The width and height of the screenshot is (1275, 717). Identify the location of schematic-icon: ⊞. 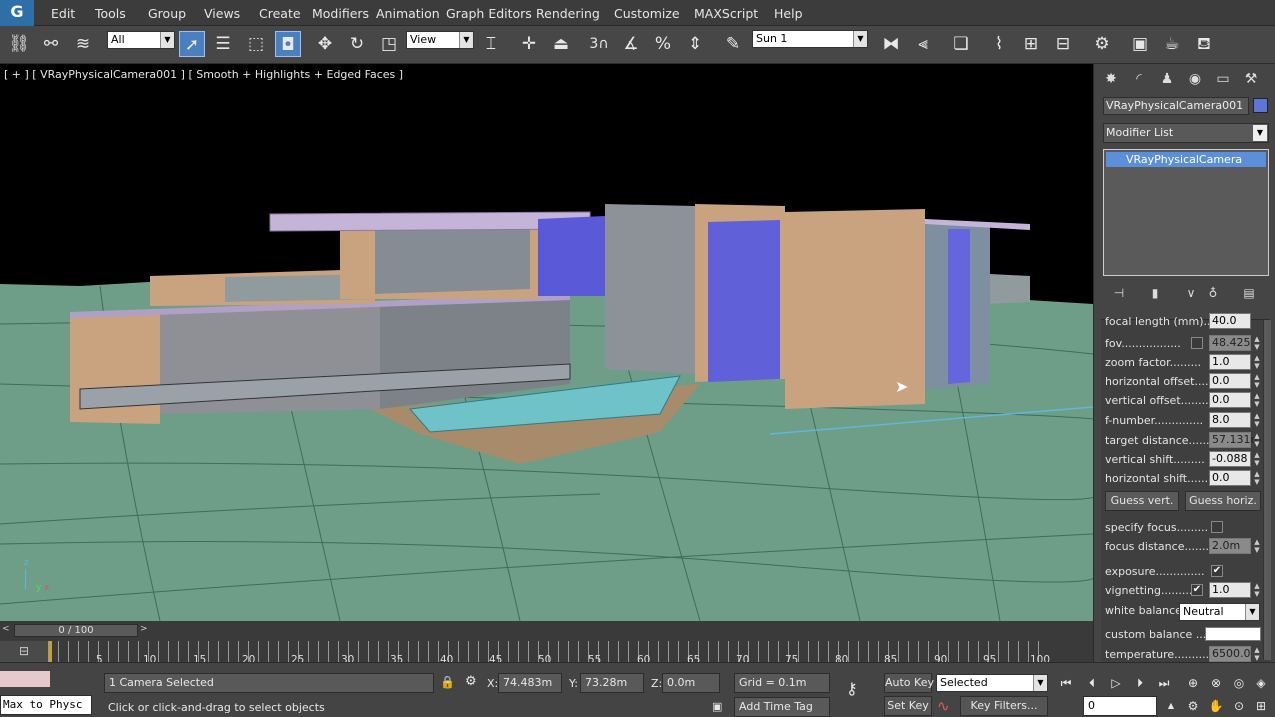
(1031, 44).